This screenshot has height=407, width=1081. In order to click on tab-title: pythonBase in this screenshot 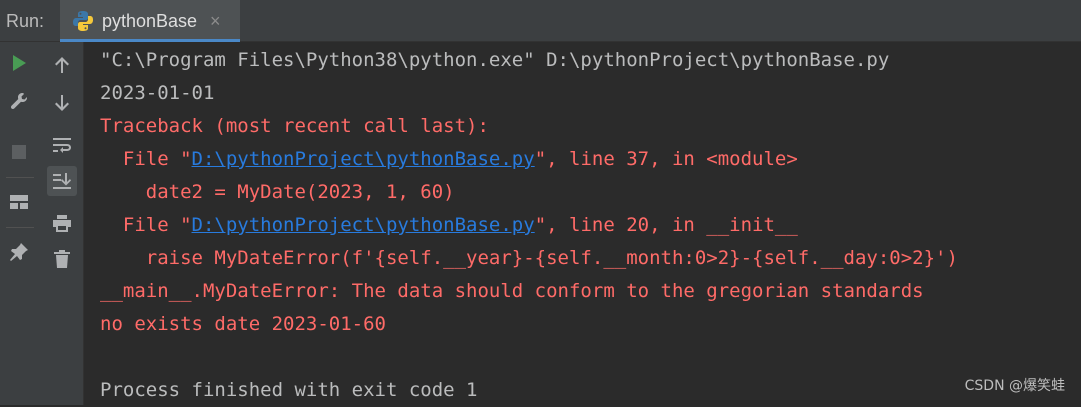, I will do `click(150, 21)`.